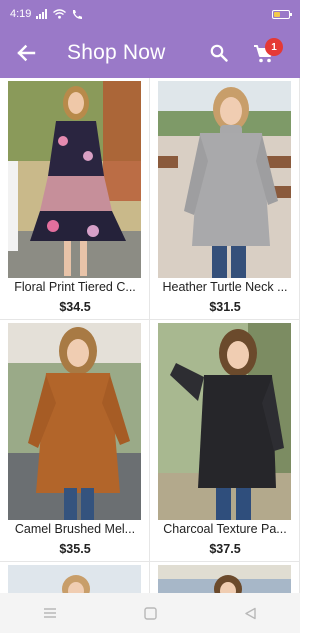 This screenshot has height=633, width=320. I want to click on system-nav-bar, so click(150, 613).